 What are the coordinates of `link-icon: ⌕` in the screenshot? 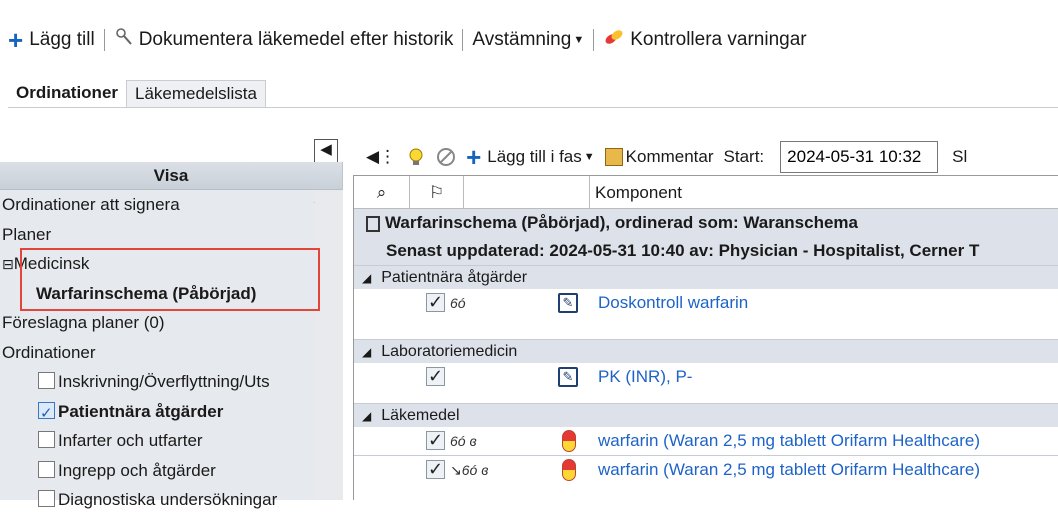 It's located at (381, 192).